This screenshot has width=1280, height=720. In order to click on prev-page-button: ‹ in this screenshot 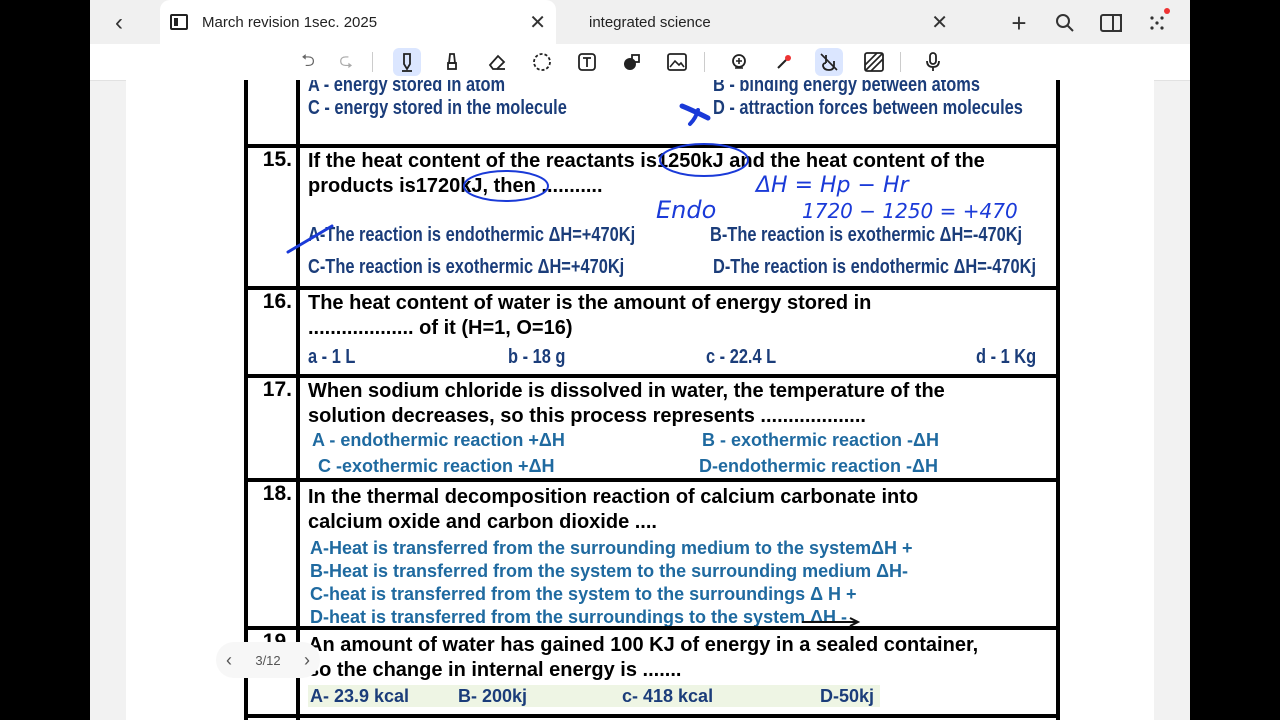, I will do `click(229, 660)`.